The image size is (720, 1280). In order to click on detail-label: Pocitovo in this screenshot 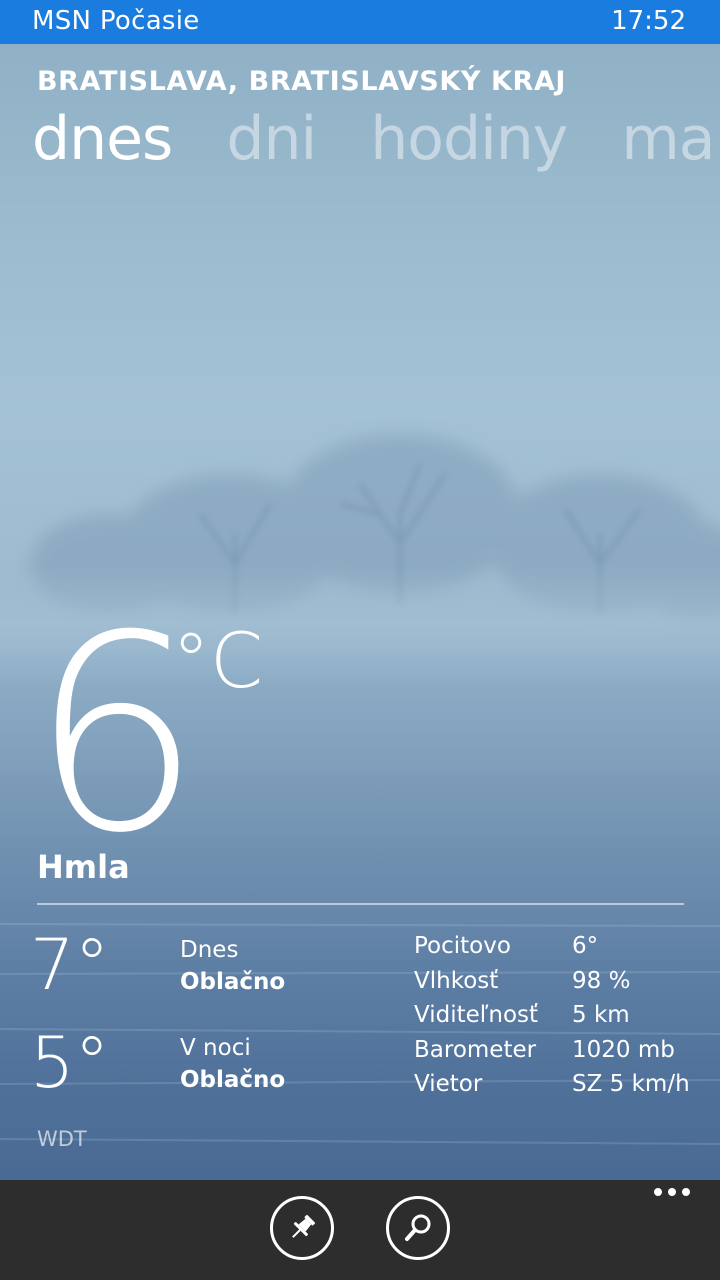, I will do `click(462, 946)`.